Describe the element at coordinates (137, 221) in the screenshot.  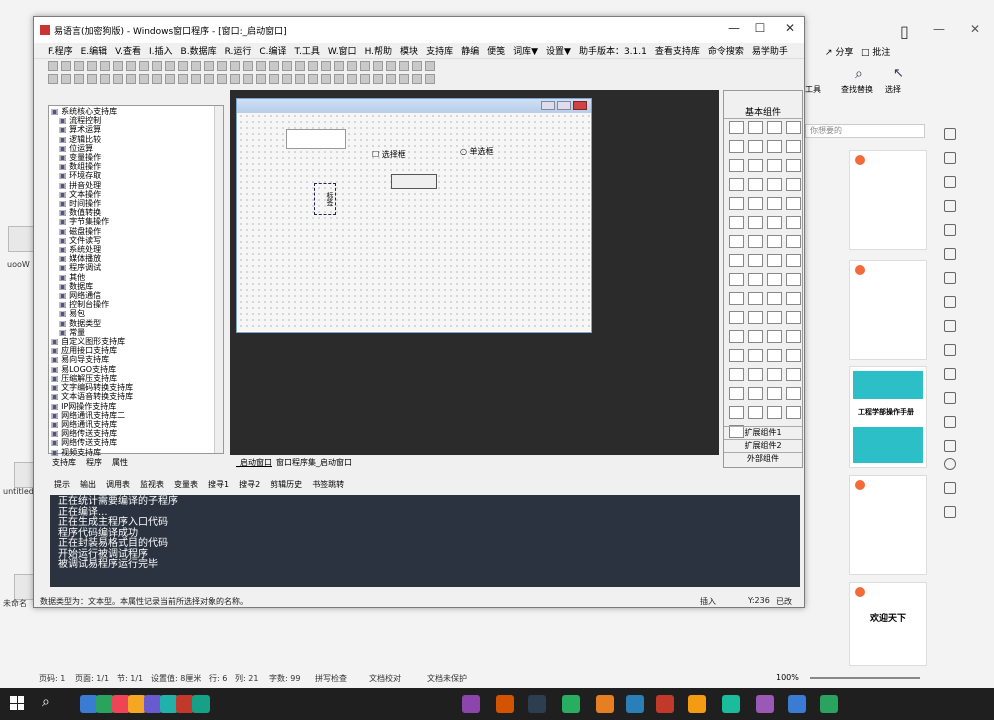
I see `tree-item: ▣ 字节集操作` at that location.